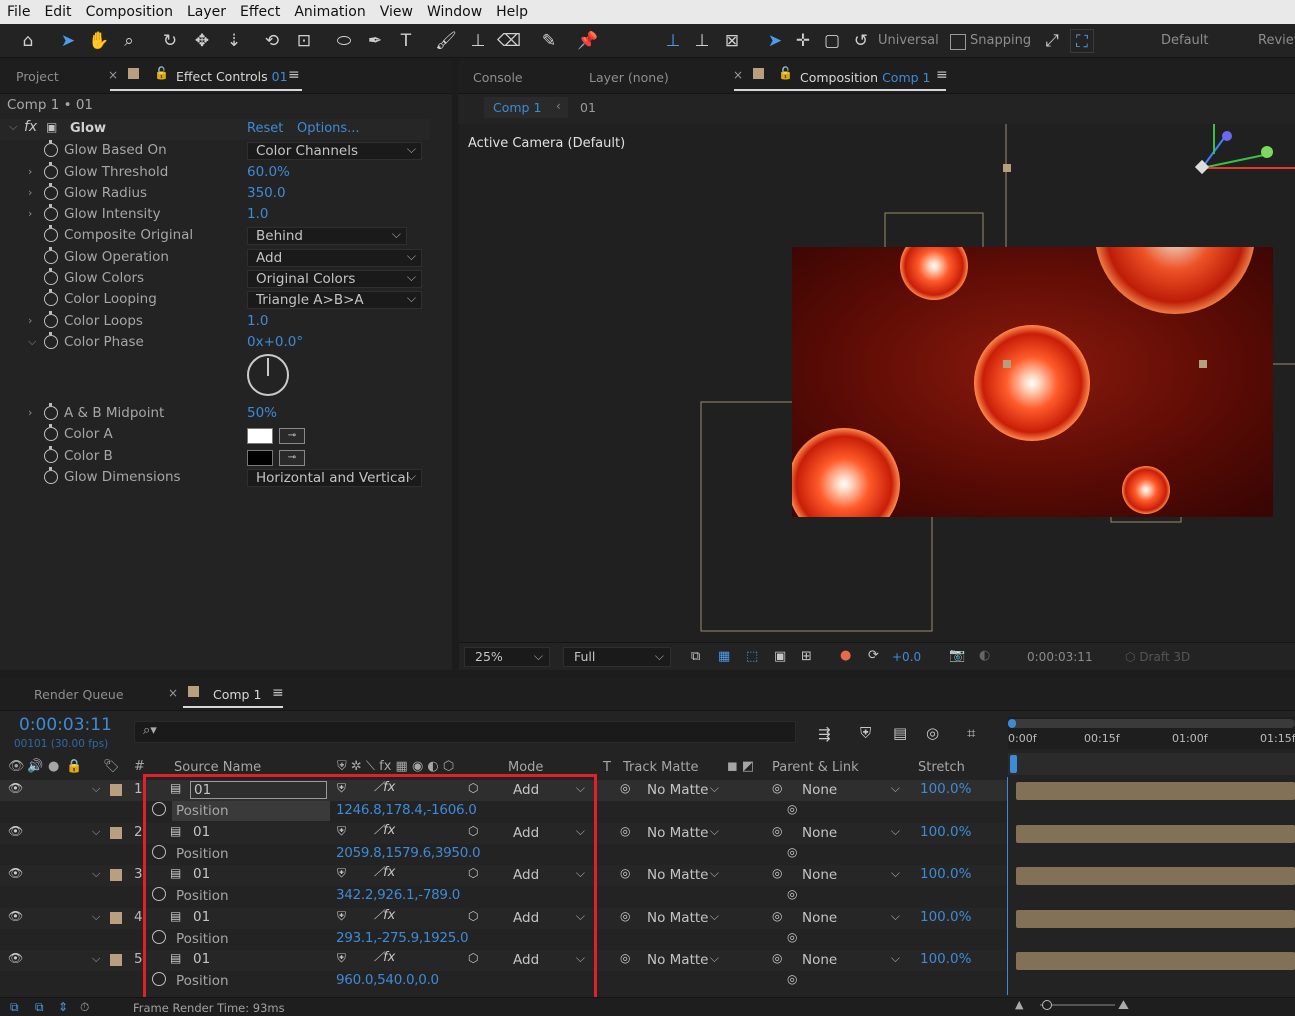 This screenshot has width=1295, height=1016. What do you see at coordinates (173, 693) in the screenshot?
I see `close-icon: ×` at bounding box center [173, 693].